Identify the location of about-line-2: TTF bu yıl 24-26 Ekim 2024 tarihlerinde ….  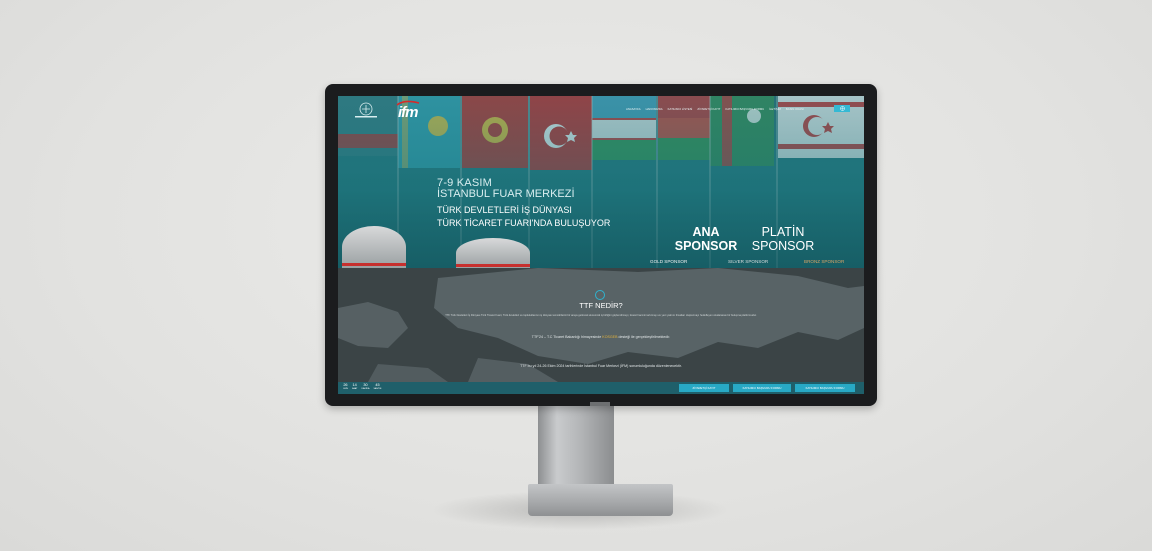
(601, 366).